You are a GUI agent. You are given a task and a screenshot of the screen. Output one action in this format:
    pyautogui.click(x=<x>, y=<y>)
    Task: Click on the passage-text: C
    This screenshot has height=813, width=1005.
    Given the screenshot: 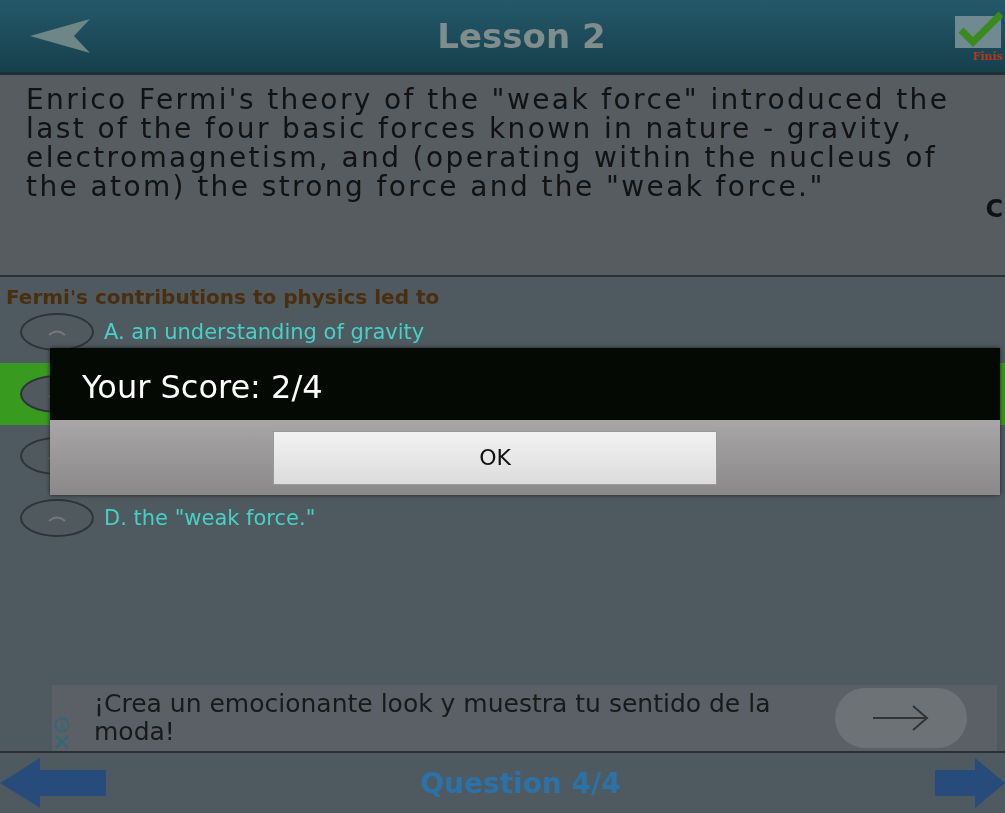 What is the action you would take?
    pyautogui.click(x=994, y=209)
    